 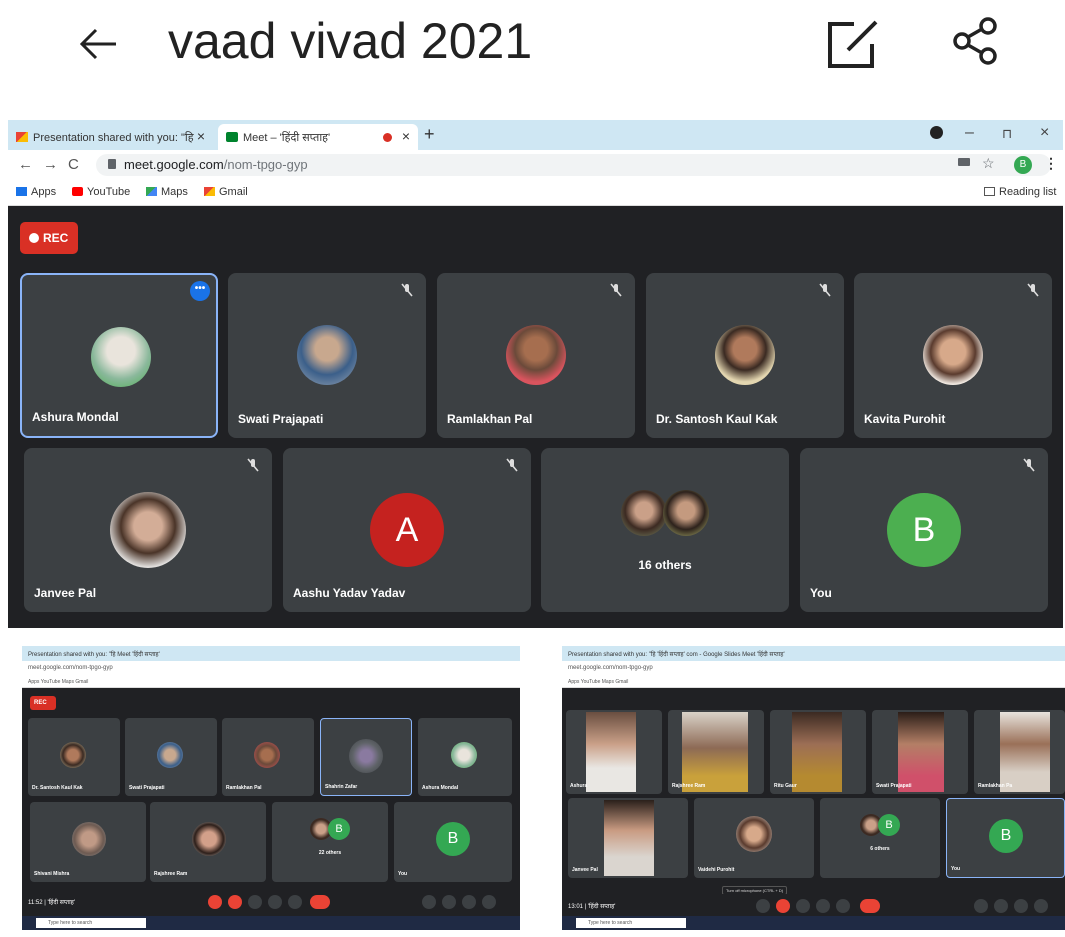 I want to click on reload-button: C, so click(x=73, y=164).